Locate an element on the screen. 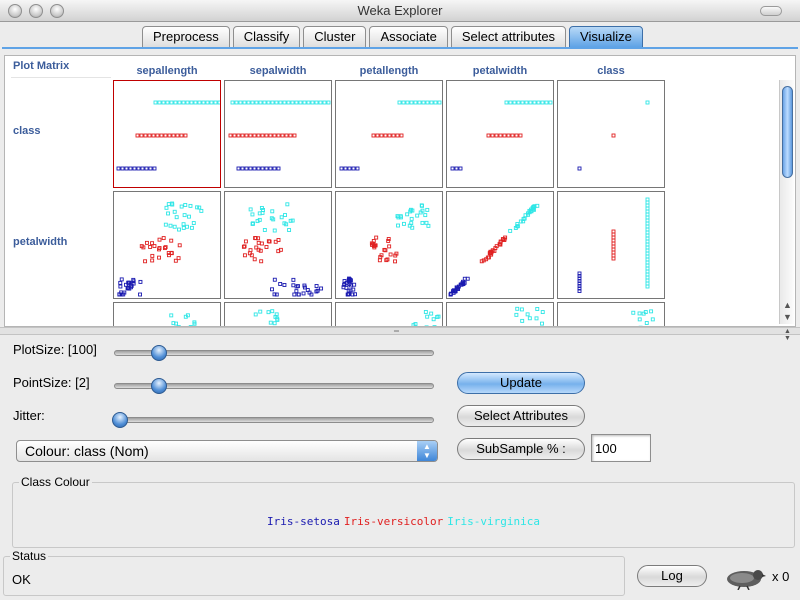  tab-cluster: Cluster is located at coordinates (335, 37).